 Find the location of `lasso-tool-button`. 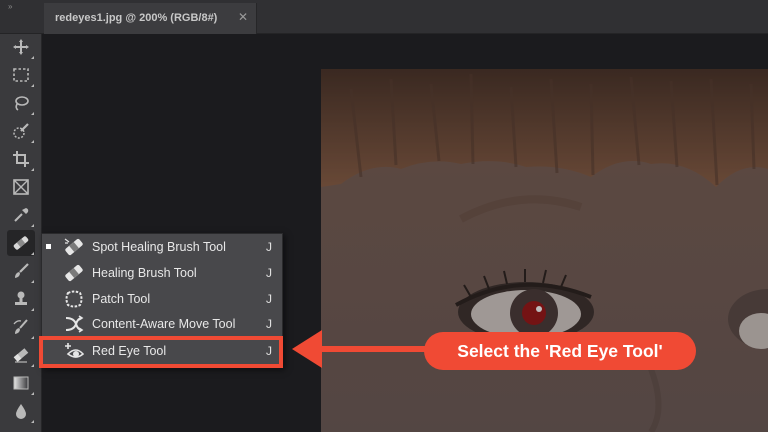

lasso-tool-button is located at coordinates (21, 103).